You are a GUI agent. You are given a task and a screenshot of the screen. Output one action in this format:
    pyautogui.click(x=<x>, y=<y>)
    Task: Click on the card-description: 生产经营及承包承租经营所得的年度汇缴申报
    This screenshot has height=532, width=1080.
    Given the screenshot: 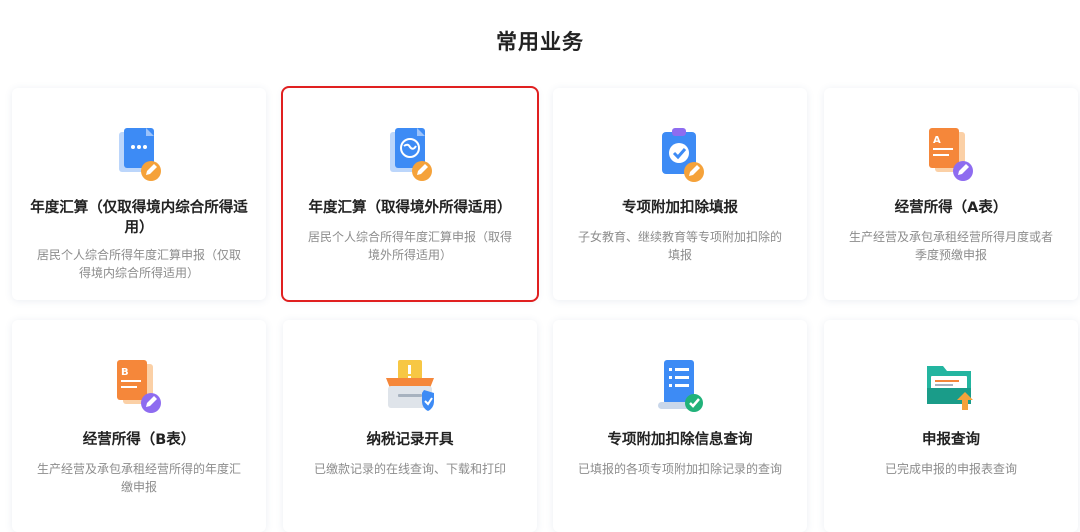 What is the action you would take?
    pyautogui.click(x=138, y=478)
    